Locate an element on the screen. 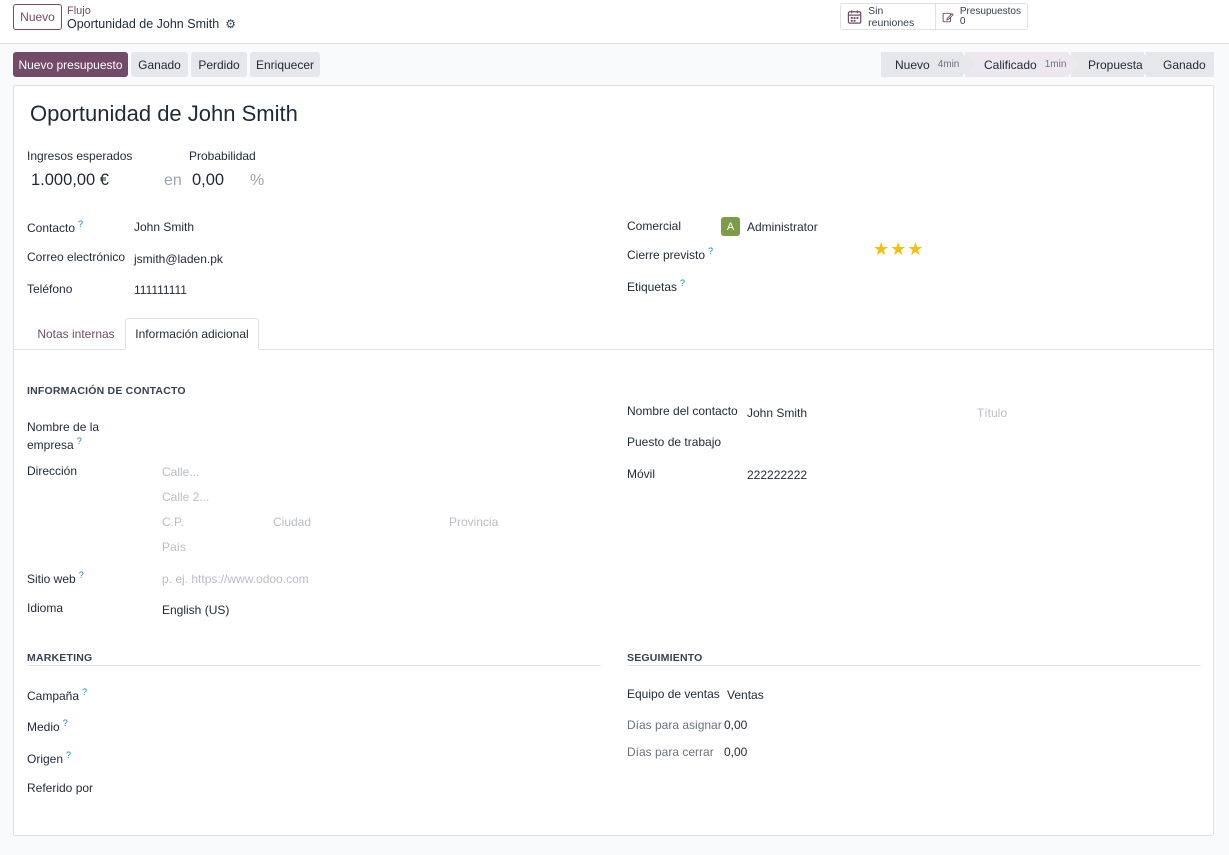 This screenshot has width=1229, height=855. stage-label: Nuevo is located at coordinates (912, 64).